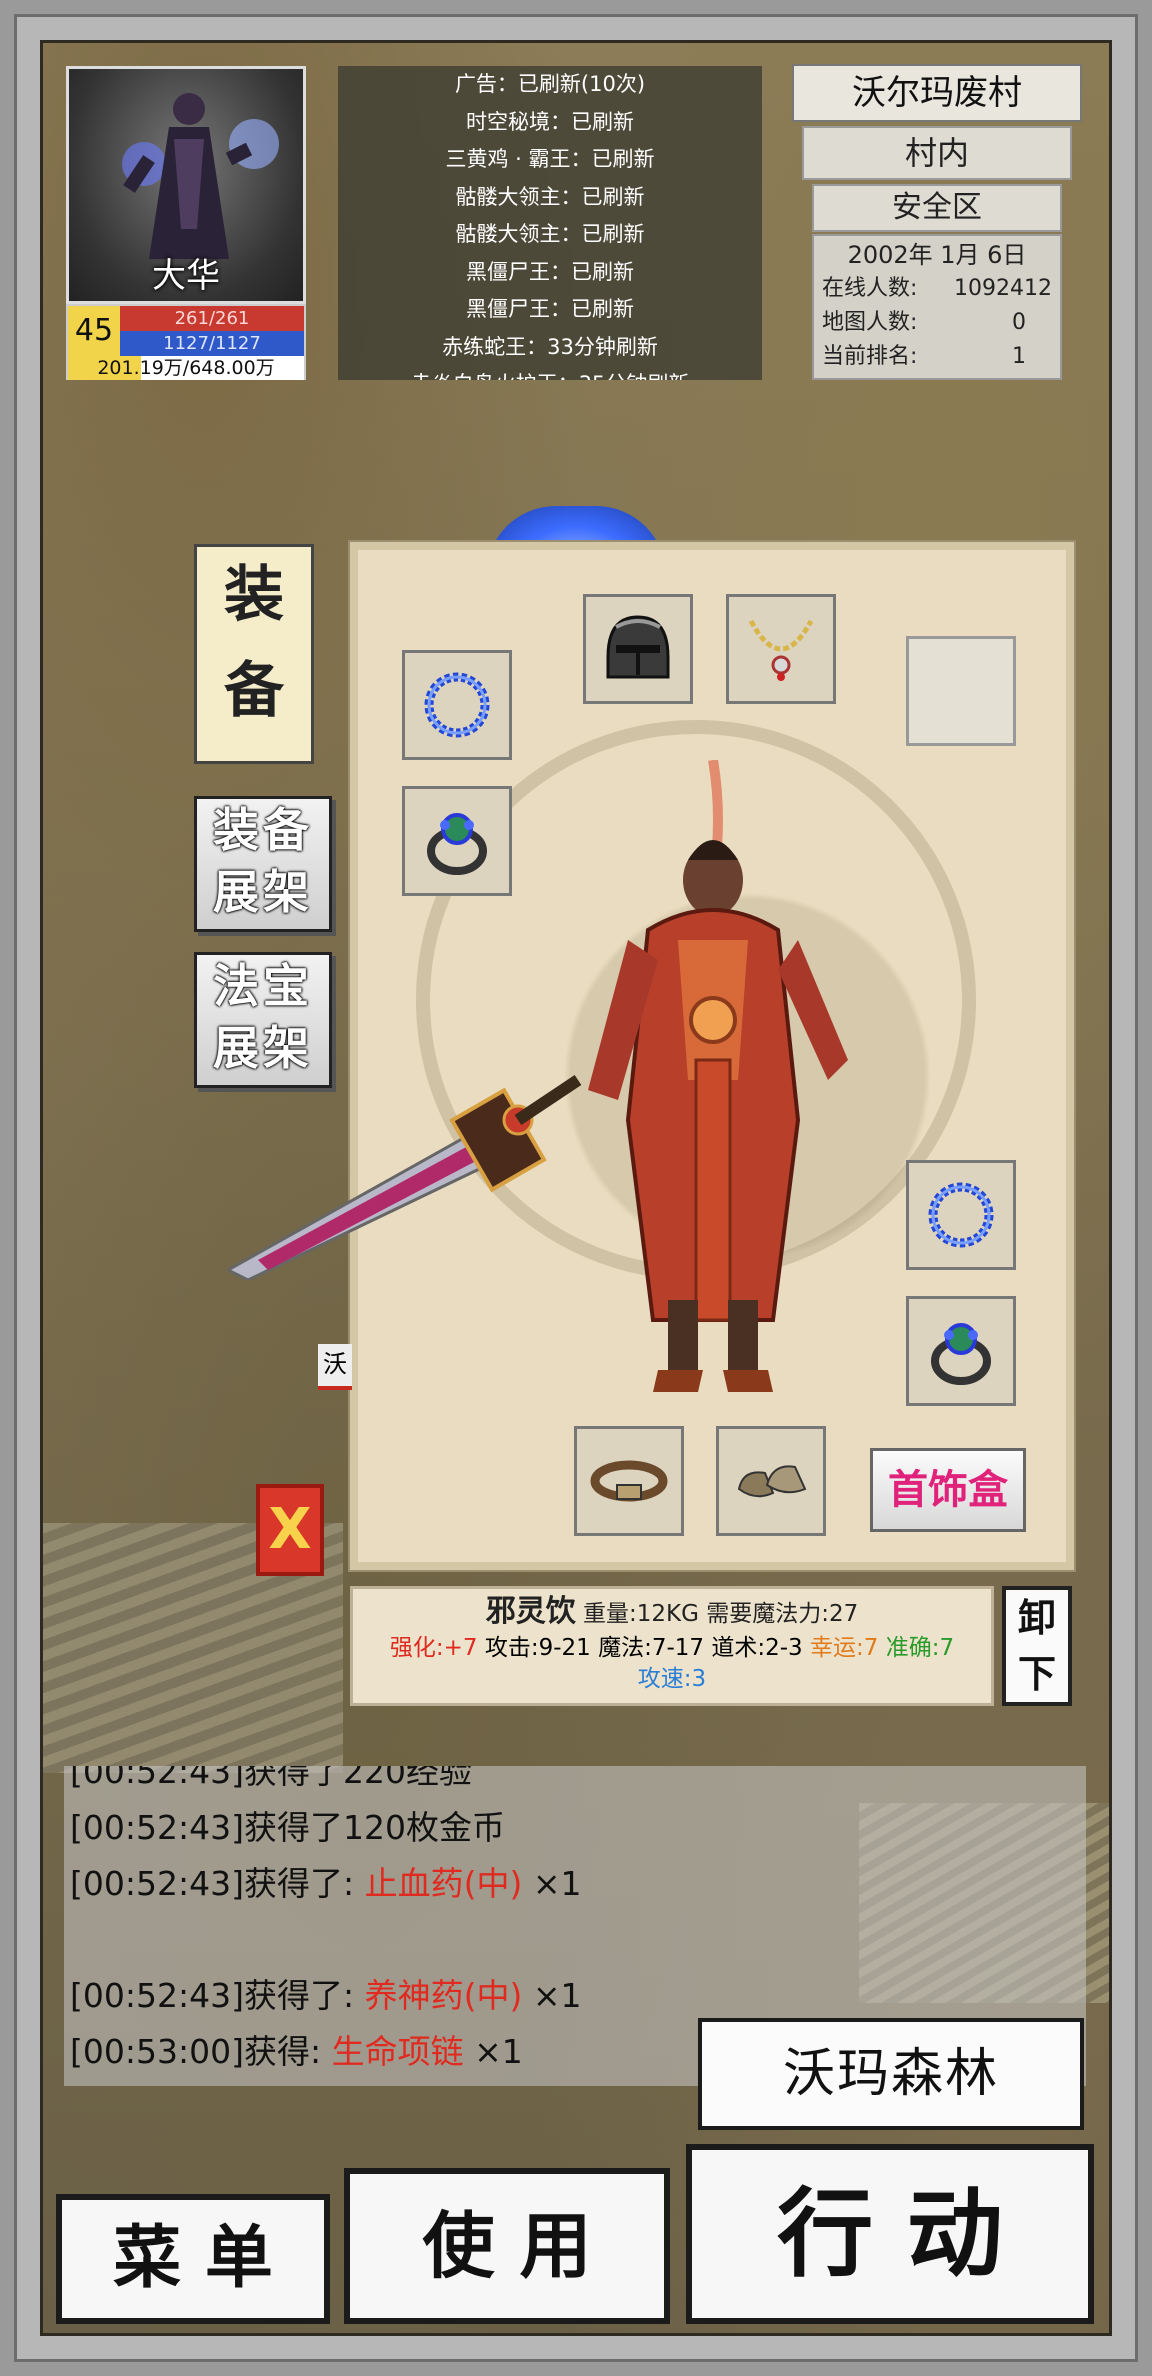 Image resolution: width=1152 pixels, height=2376 pixels. I want to click on tab-shelf-label-1: 装备, so click(263, 830).